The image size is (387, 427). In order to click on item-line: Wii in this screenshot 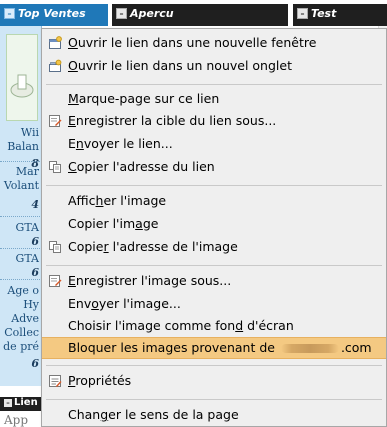, I will do `click(29, 132)`.